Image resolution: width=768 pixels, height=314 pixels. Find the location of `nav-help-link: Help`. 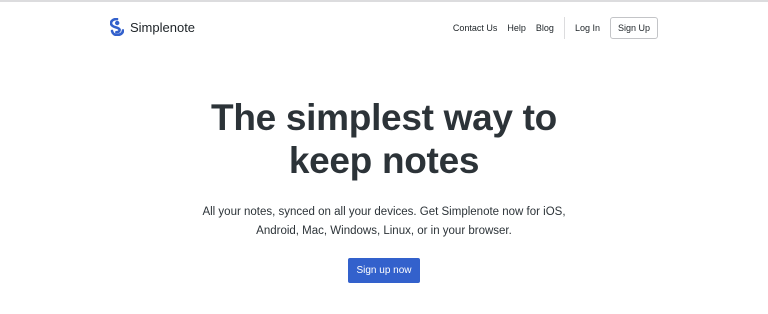

nav-help-link: Help is located at coordinates (516, 28).